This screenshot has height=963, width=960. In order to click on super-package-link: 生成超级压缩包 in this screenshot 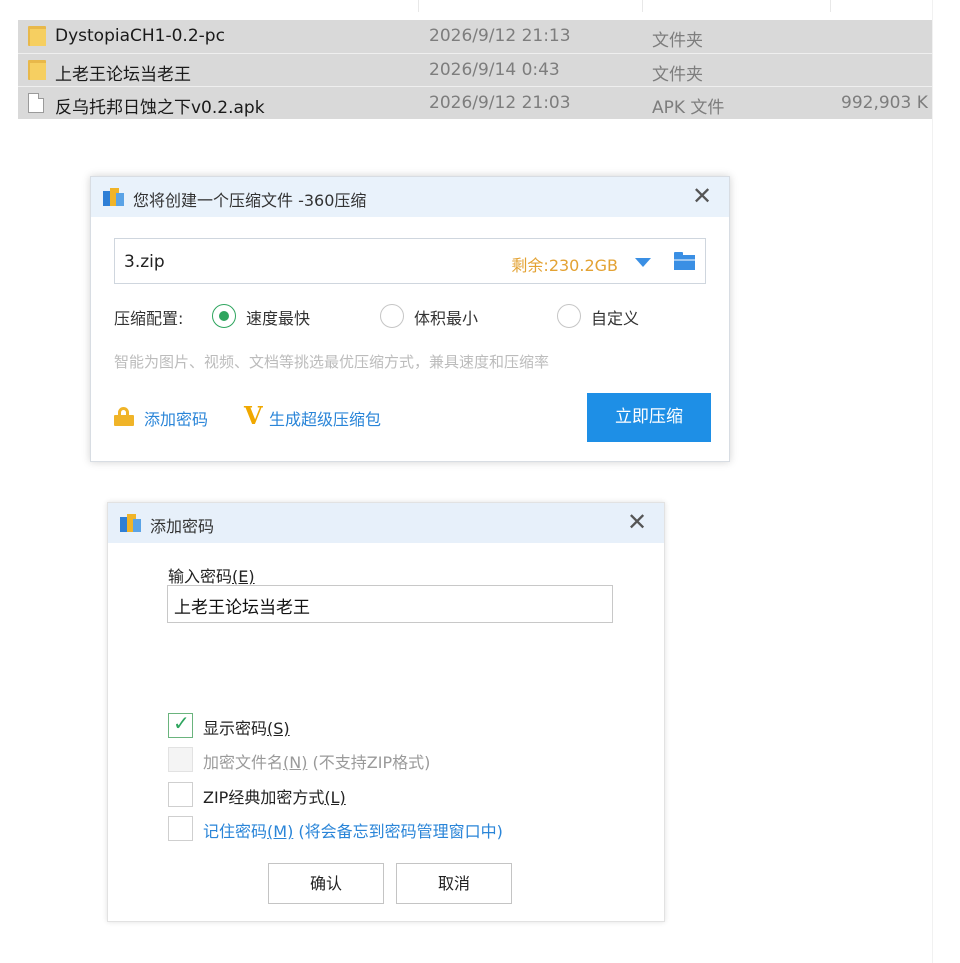, I will do `click(325, 418)`.